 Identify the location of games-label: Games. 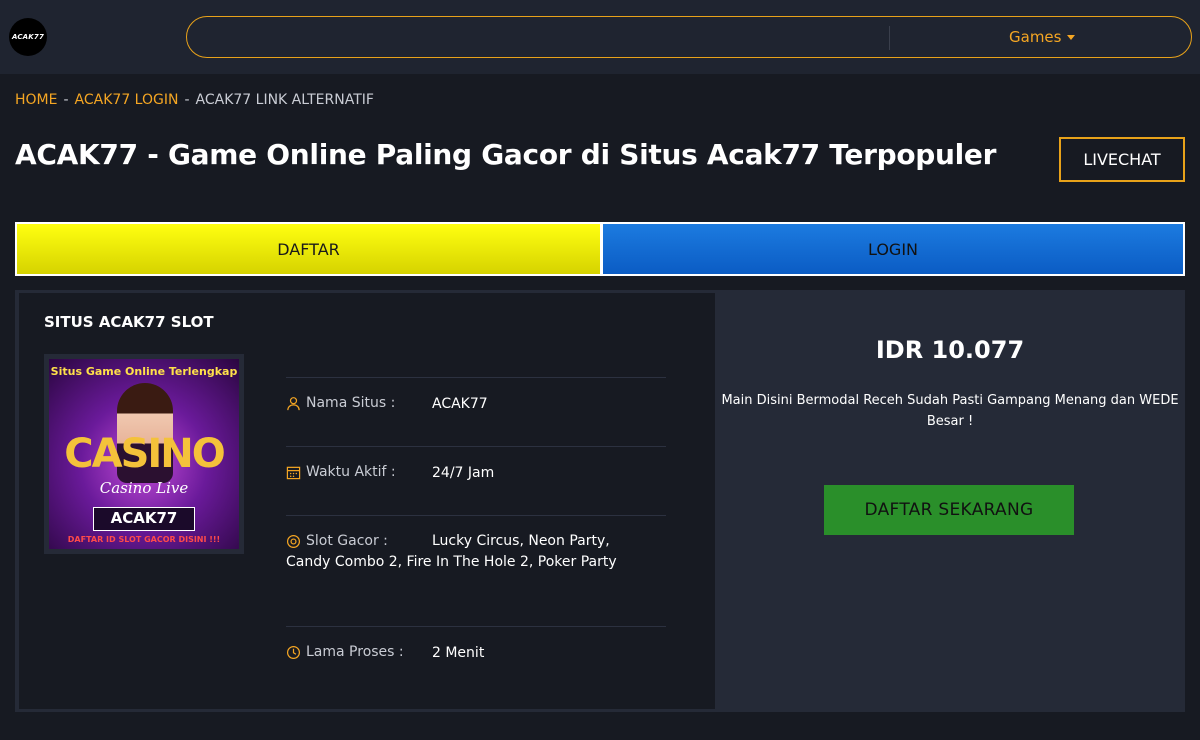
(1035, 37).